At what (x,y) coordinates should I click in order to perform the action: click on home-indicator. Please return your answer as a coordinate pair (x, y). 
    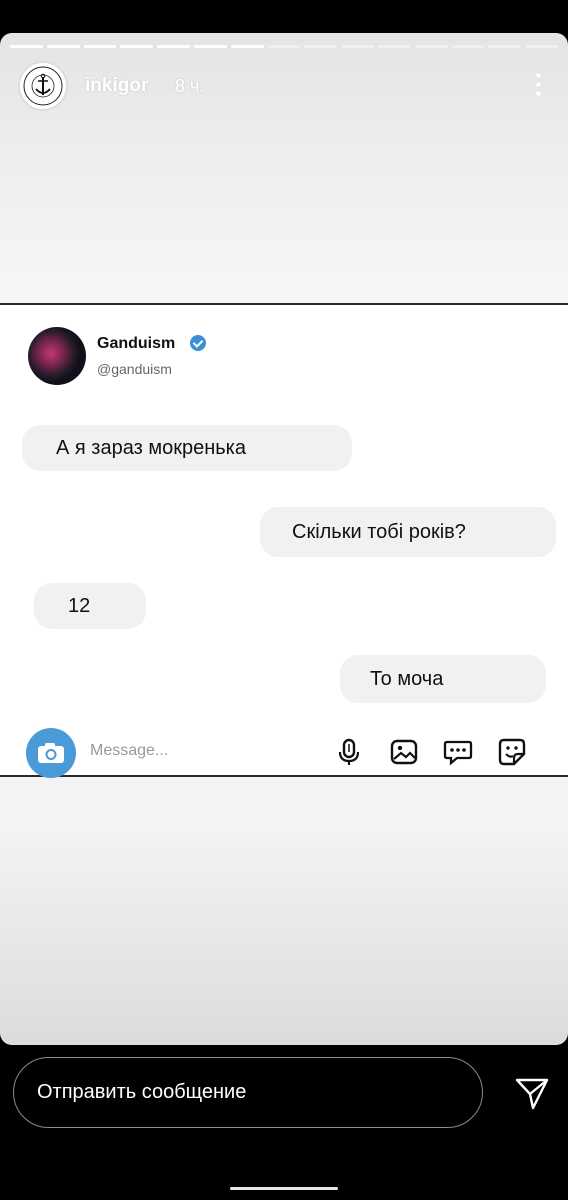
    Looking at the image, I should click on (284, 1188).